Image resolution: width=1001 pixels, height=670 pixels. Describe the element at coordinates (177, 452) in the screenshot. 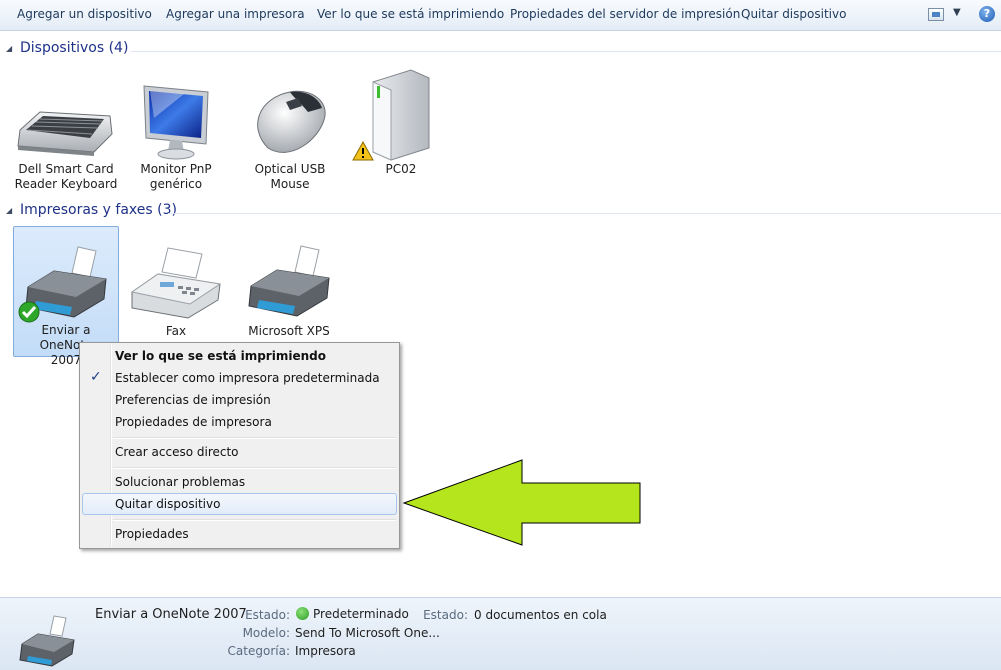

I see `menu-item-label: Crear acceso directo` at that location.